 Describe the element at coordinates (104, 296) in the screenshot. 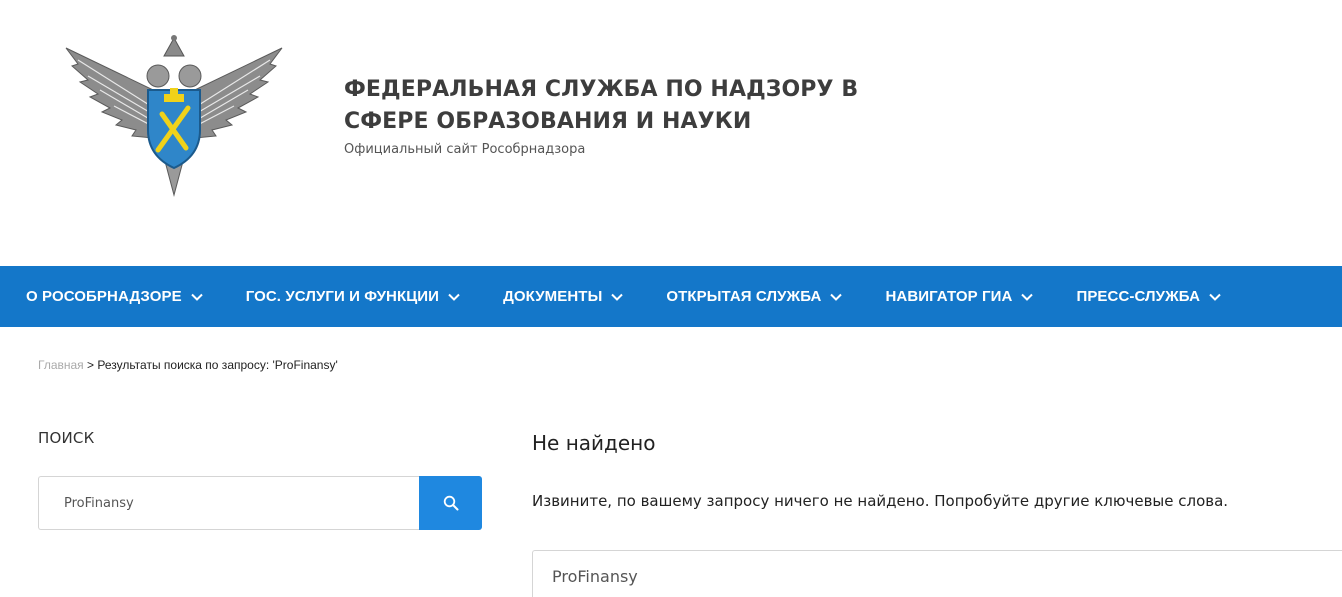

I see `nav-item-label: О РОСОБРНАДЗОРЕ` at that location.